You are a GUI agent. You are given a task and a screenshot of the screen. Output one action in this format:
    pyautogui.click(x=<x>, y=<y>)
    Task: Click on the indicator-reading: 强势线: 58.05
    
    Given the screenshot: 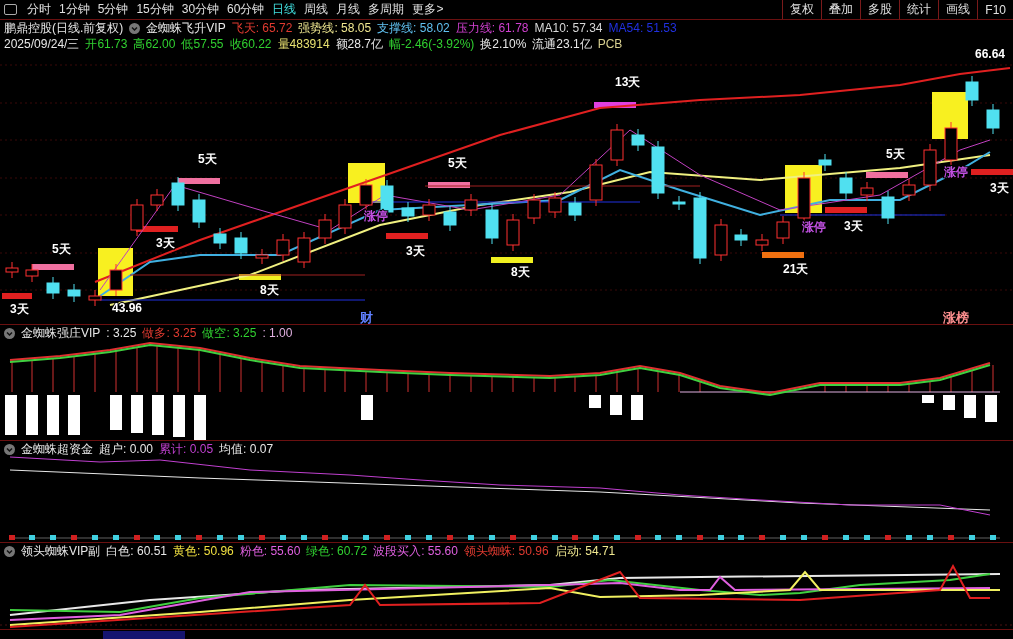 What is the action you would take?
    pyautogui.click(x=335, y=28)
    